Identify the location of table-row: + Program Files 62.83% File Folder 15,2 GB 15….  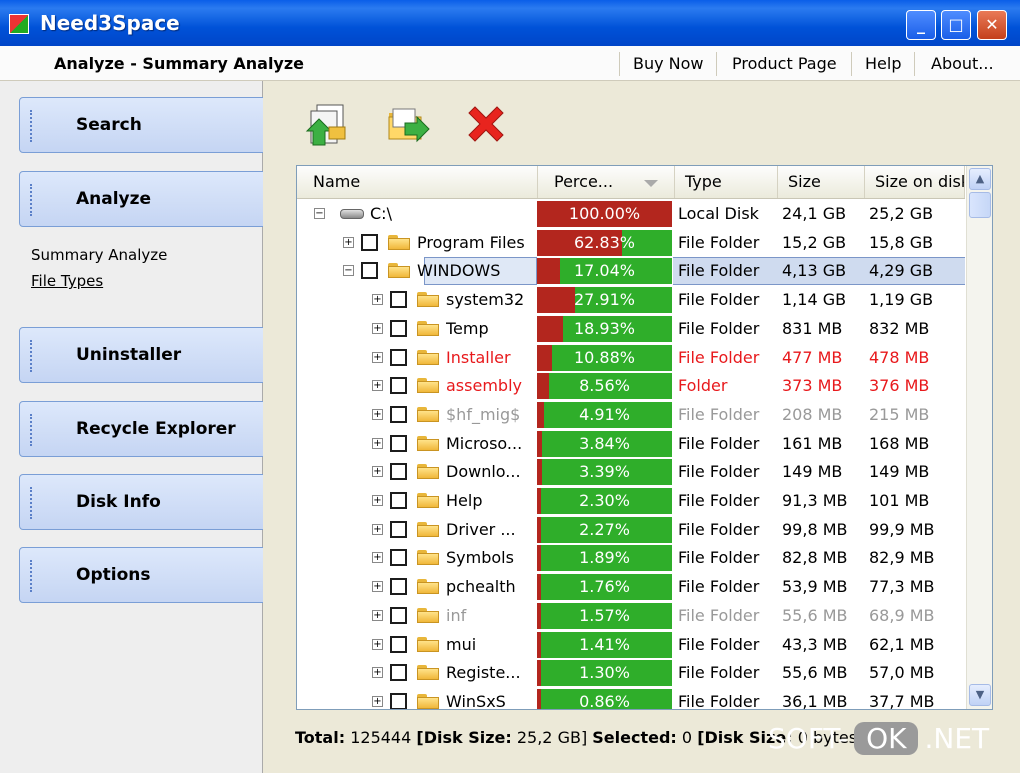
(631, 243).